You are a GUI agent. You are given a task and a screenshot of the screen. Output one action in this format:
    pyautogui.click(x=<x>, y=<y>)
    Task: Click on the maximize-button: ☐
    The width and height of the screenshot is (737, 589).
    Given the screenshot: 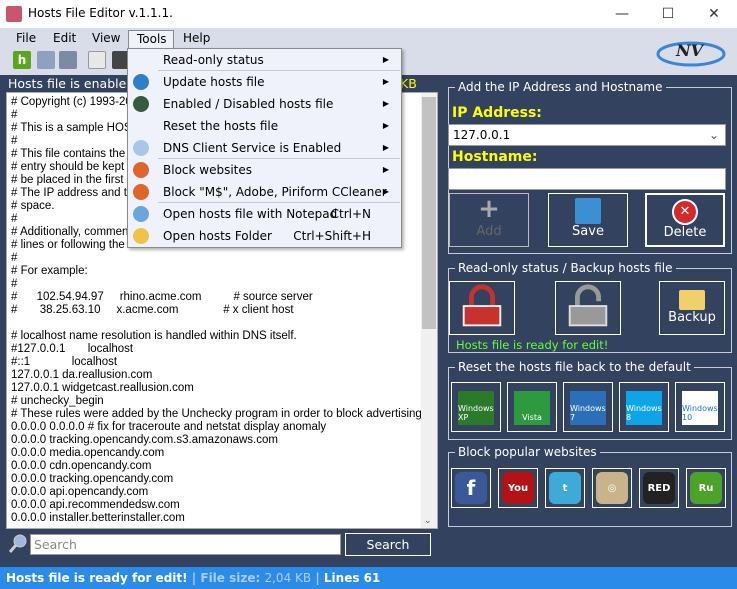 What is the action you would take?
    pyautogui.click(x=668, y=14)
    